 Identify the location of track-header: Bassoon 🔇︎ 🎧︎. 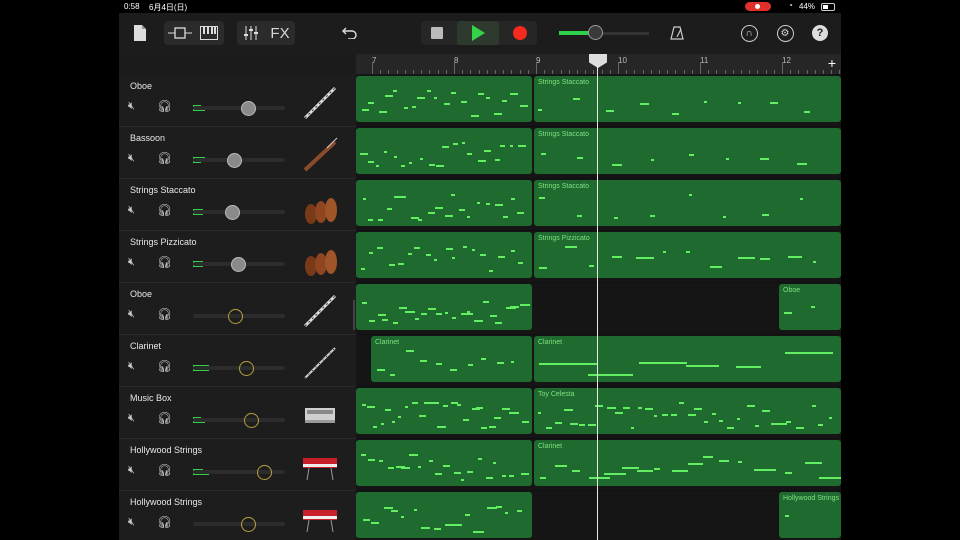
(237, 152).